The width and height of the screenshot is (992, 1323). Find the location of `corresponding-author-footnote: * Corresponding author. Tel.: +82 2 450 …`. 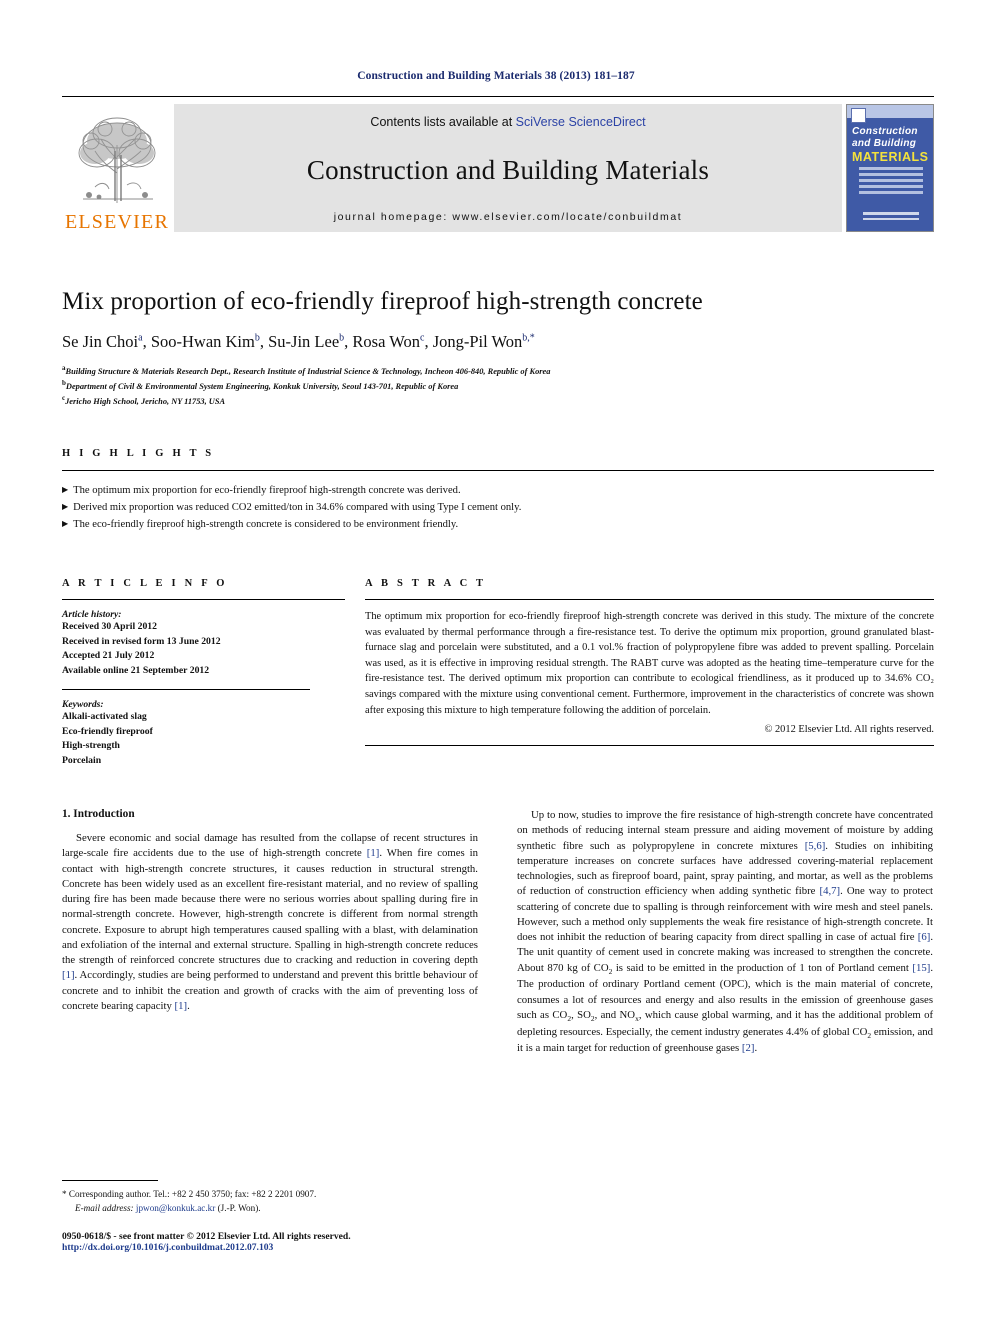

corresponding-author-footnote: * Corresponding author. Tel.: +82 2 450 … is located at coordinates (270, 1198).